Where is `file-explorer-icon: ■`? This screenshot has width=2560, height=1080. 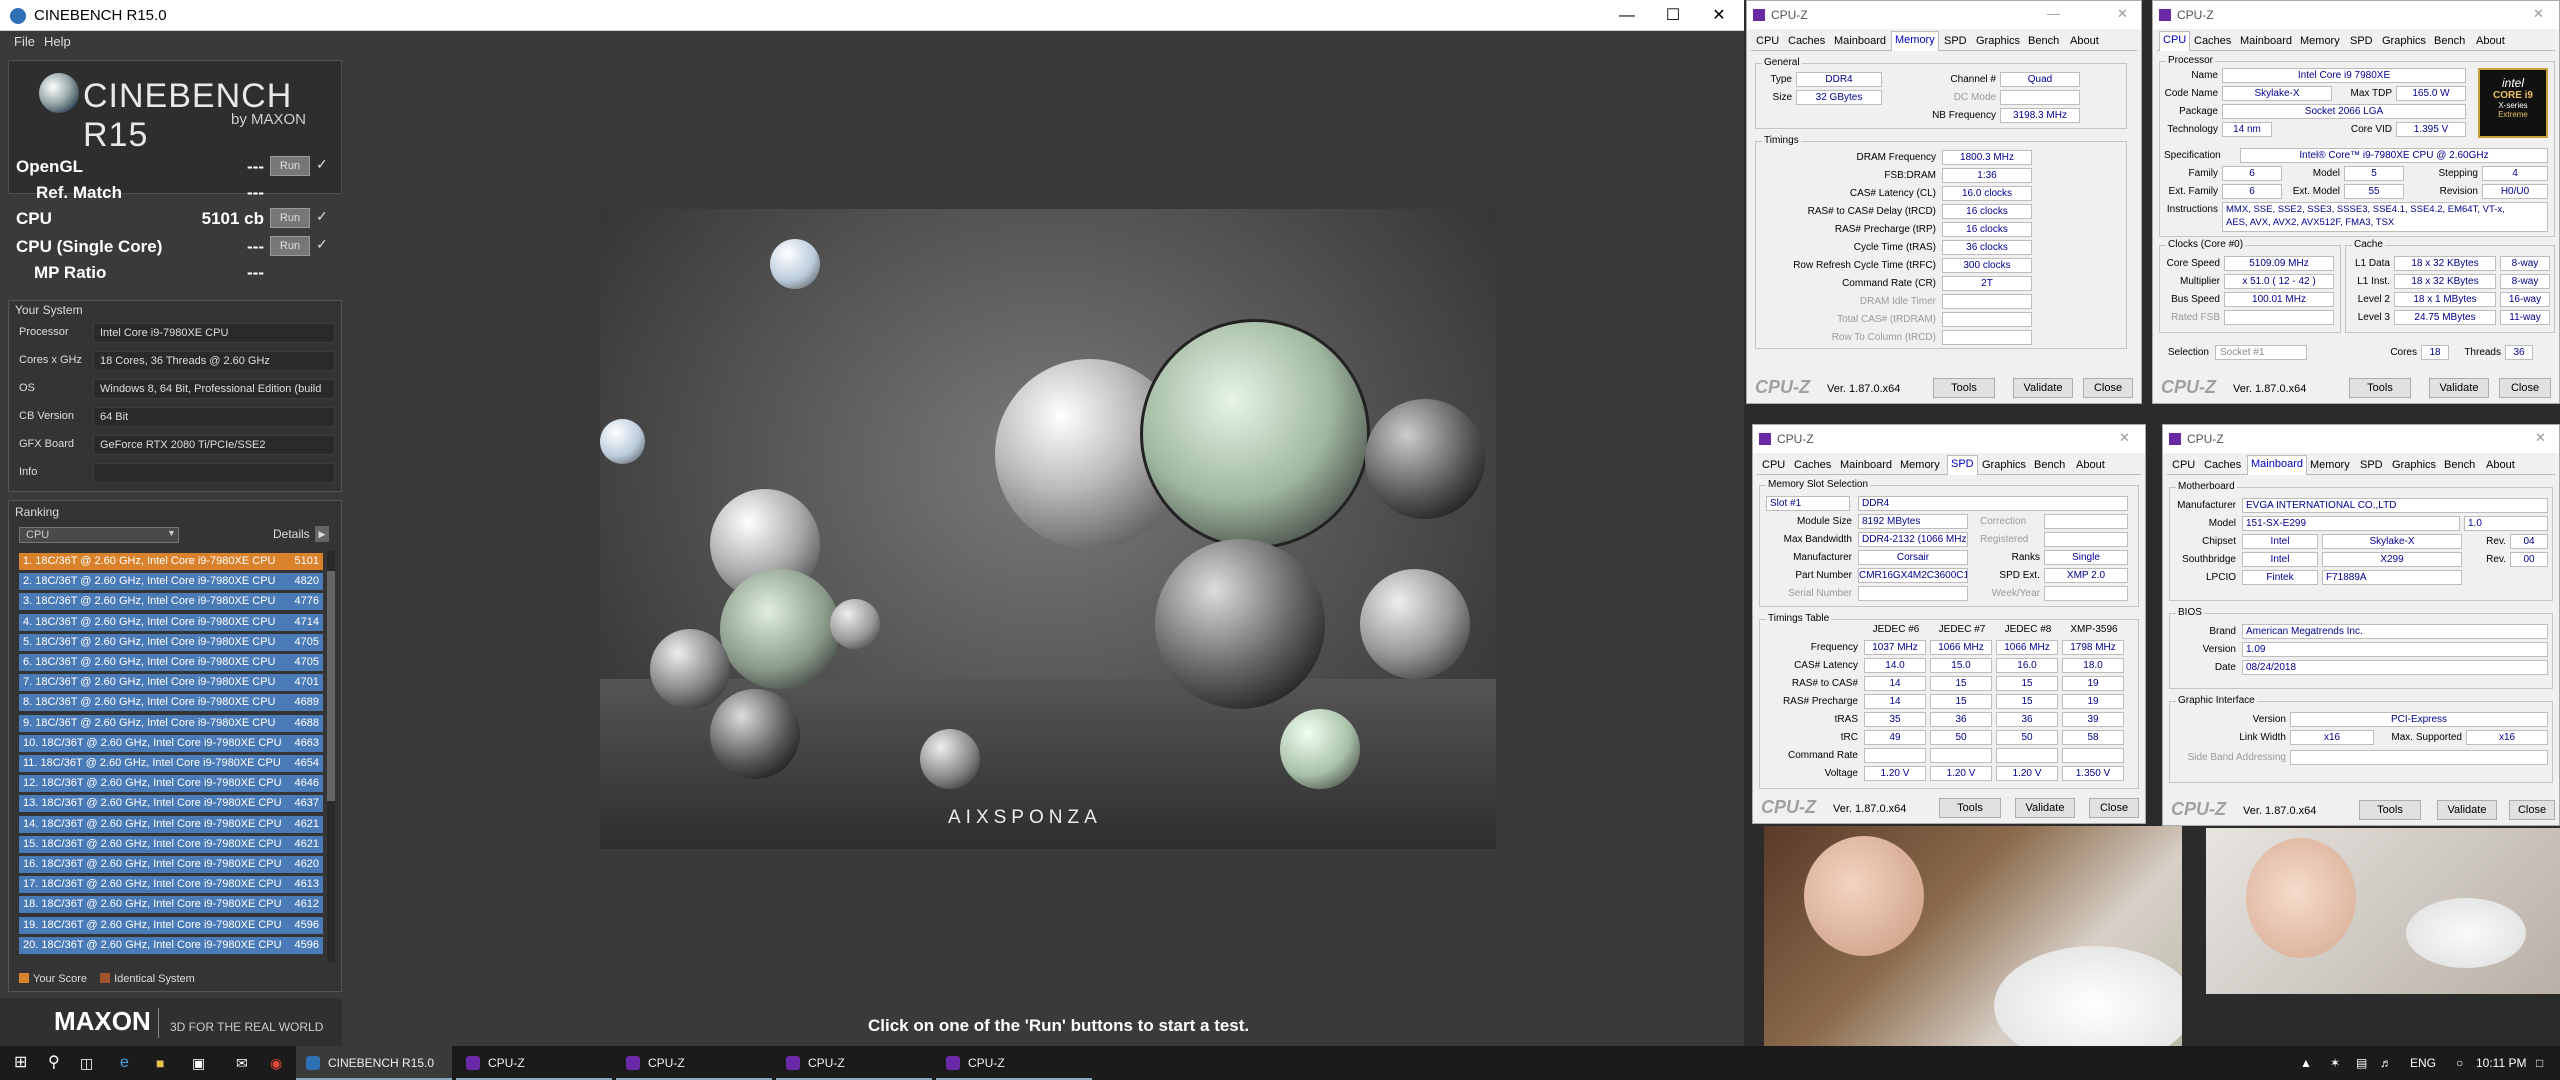
file-explorer-icon: ■ is located at coordinates (160, 1063).